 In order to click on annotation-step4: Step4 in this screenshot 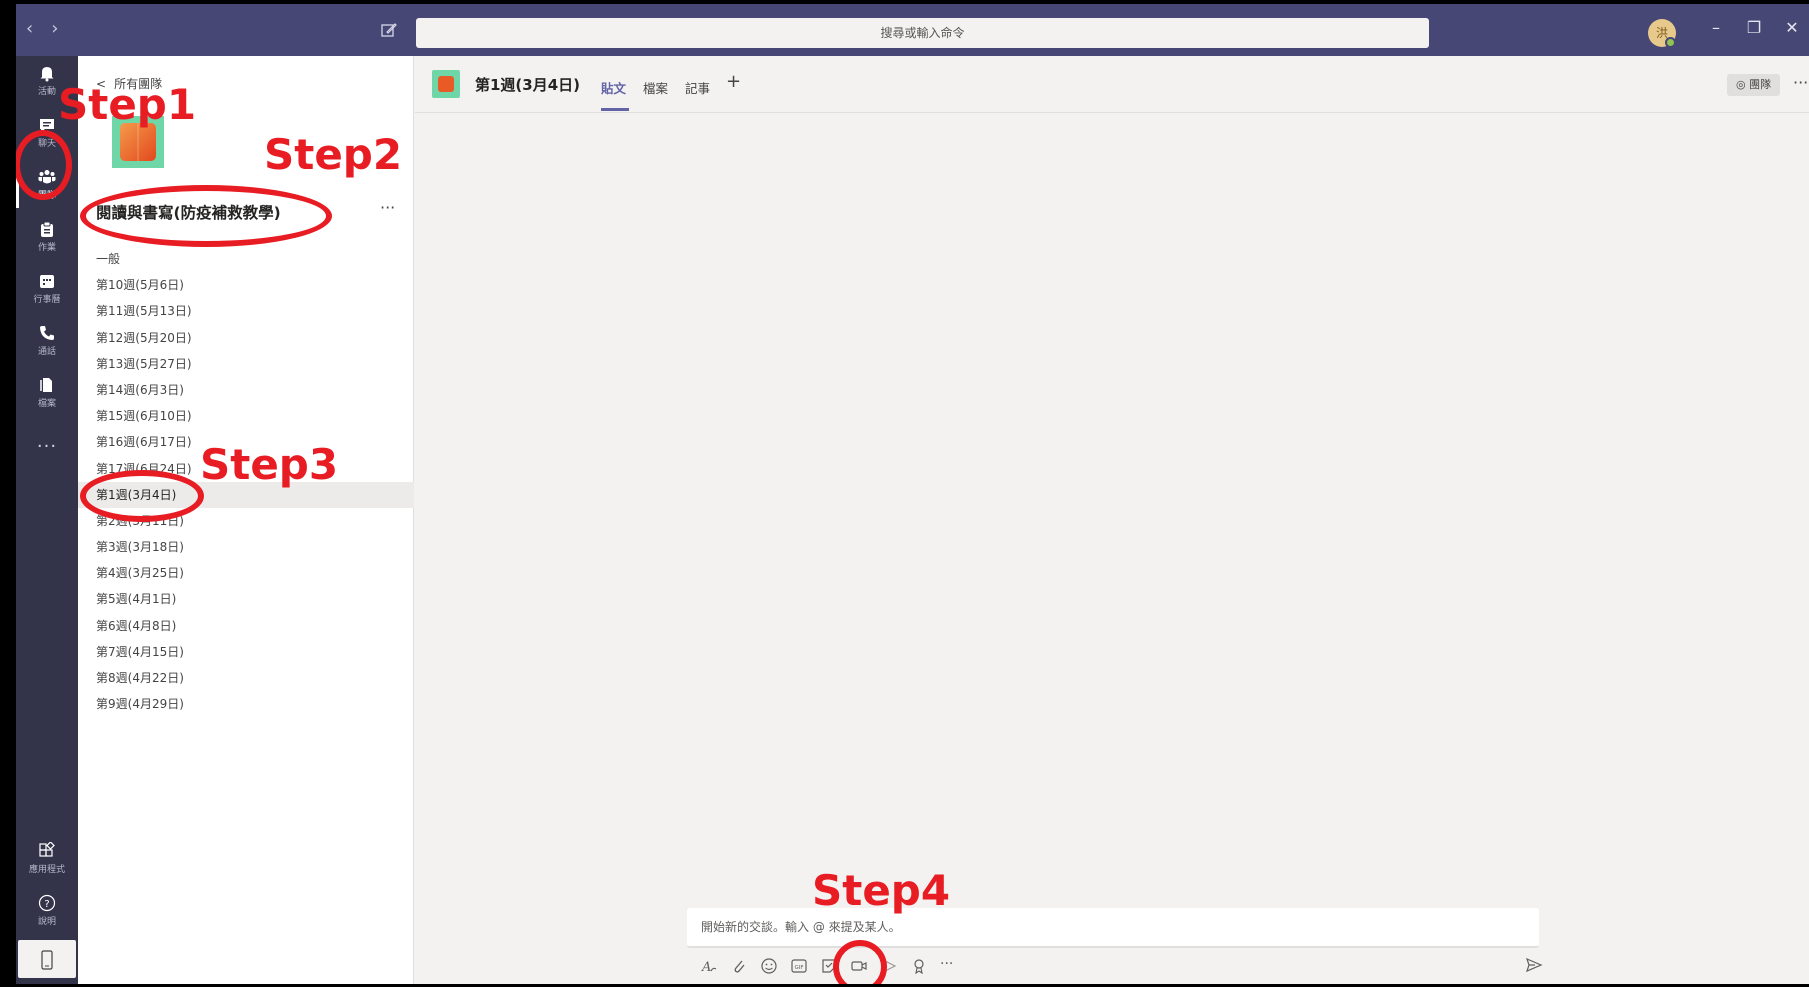, I will do `click(881, 890)`.